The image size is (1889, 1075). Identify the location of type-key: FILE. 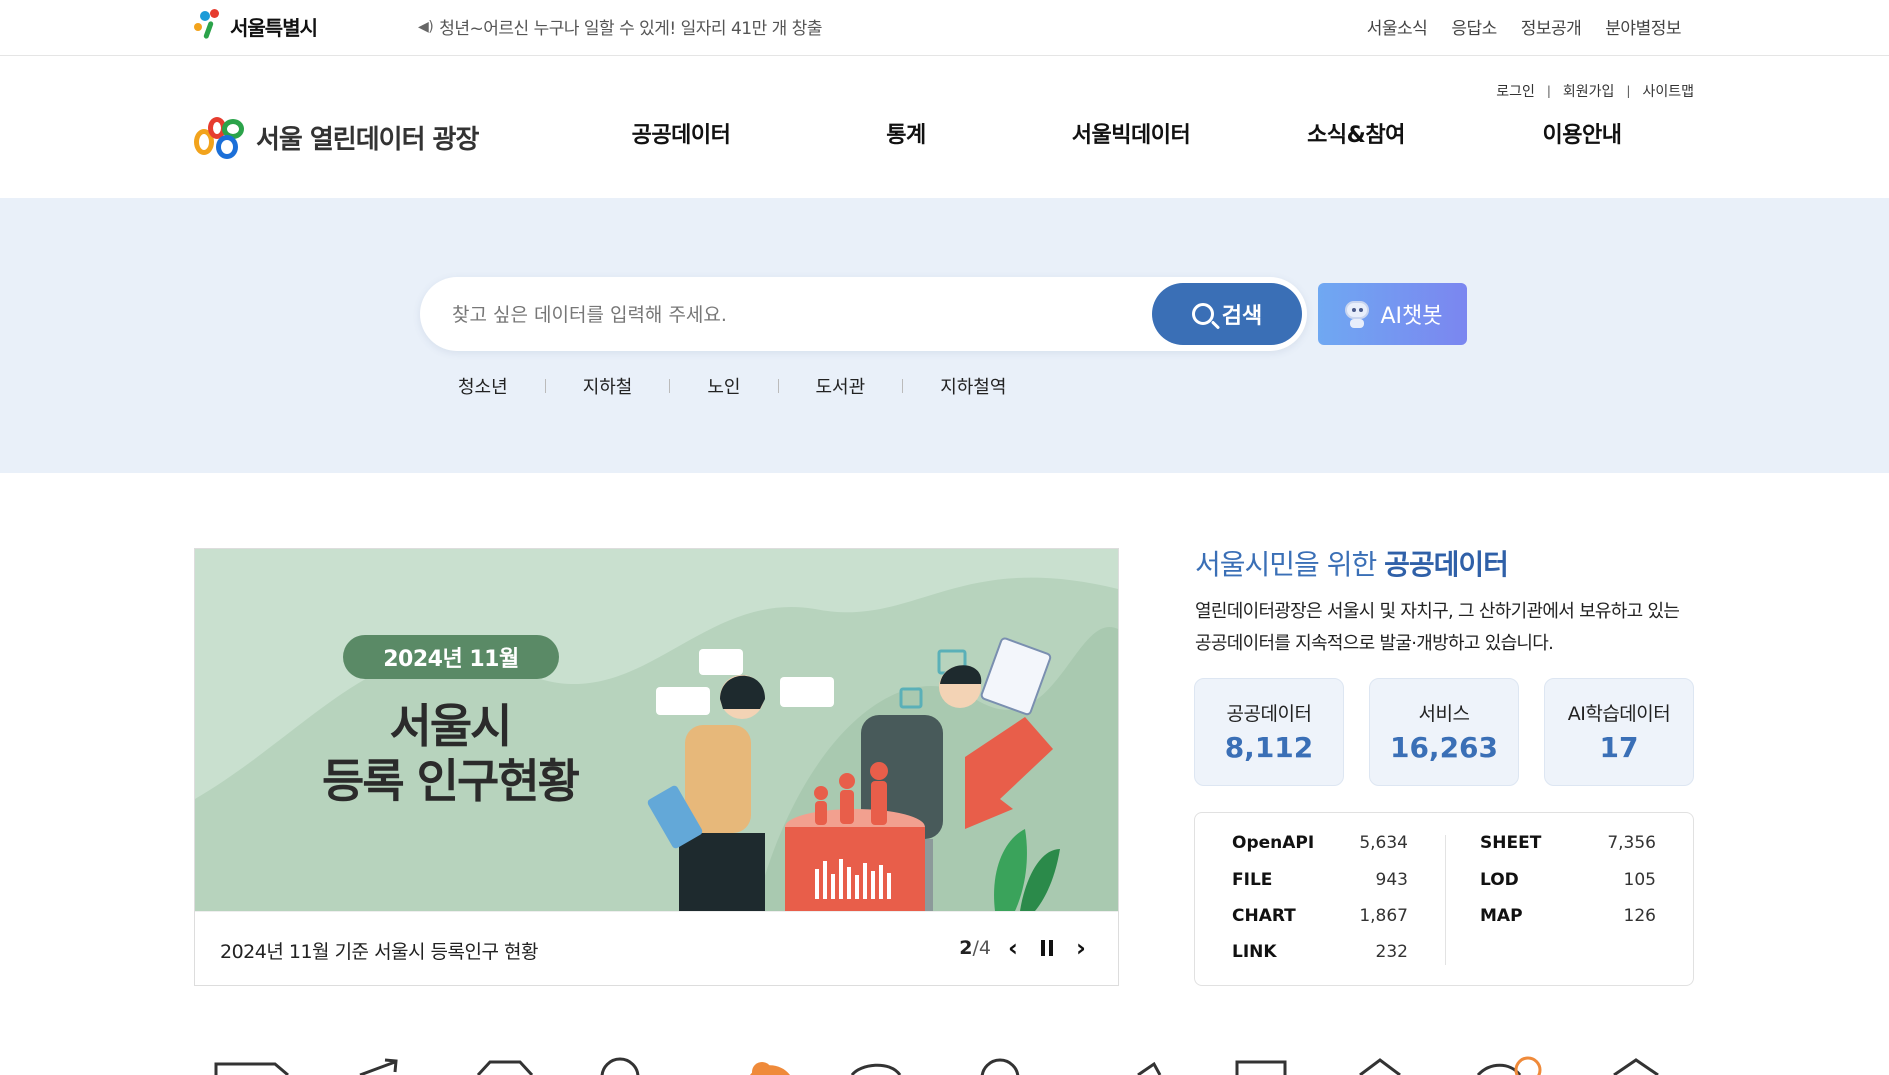
(1252, 880).